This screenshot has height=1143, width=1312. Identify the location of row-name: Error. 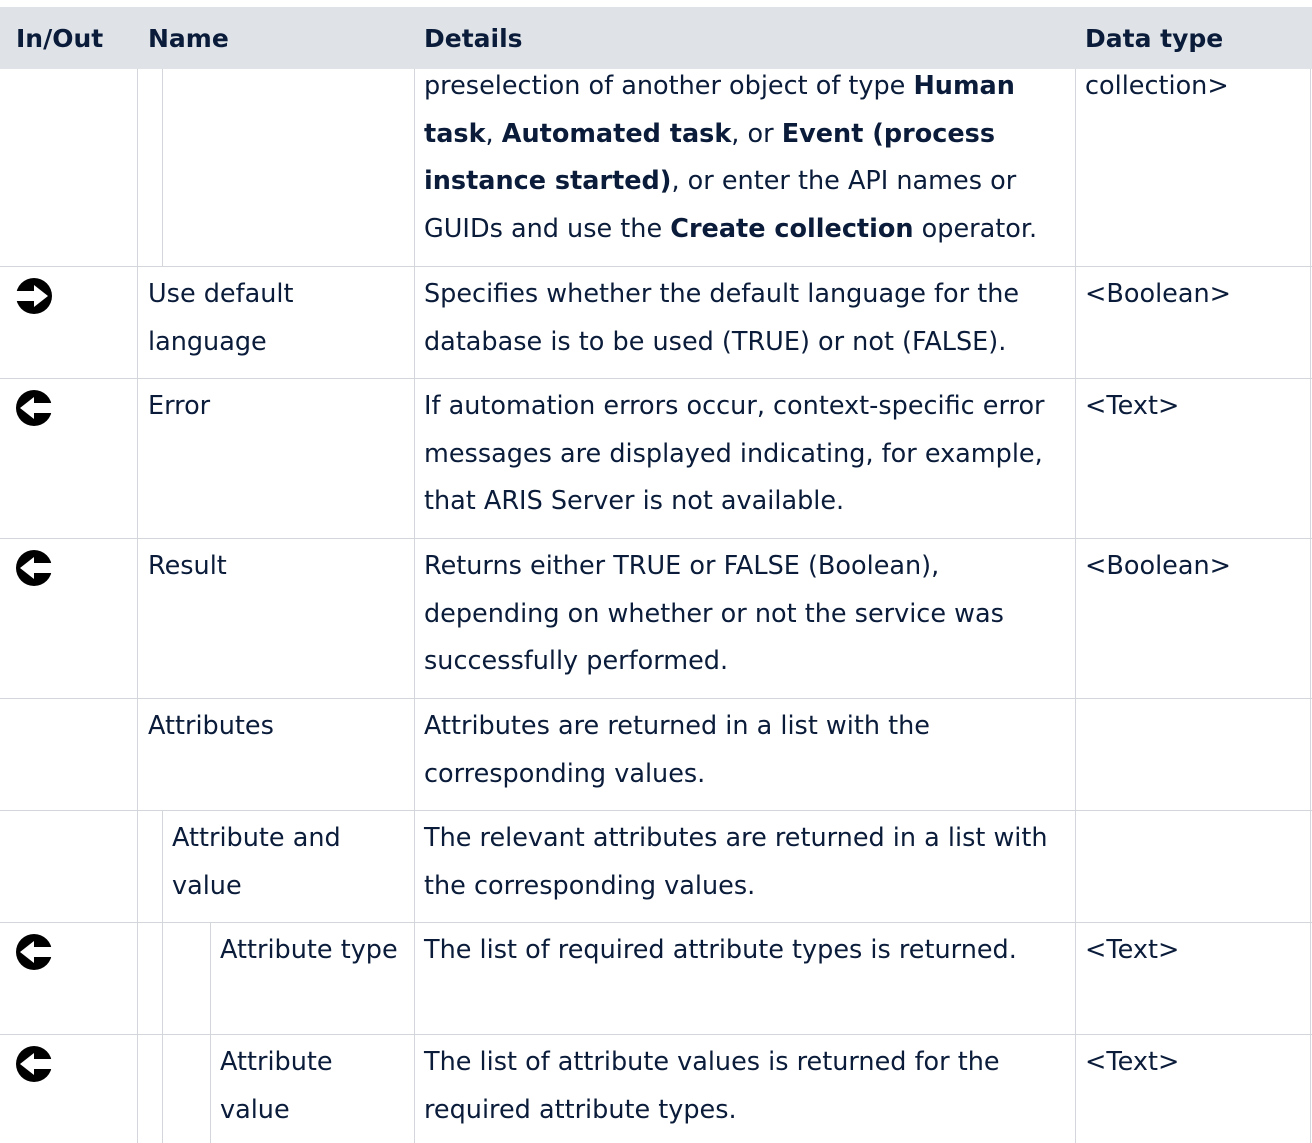
(179, 406).